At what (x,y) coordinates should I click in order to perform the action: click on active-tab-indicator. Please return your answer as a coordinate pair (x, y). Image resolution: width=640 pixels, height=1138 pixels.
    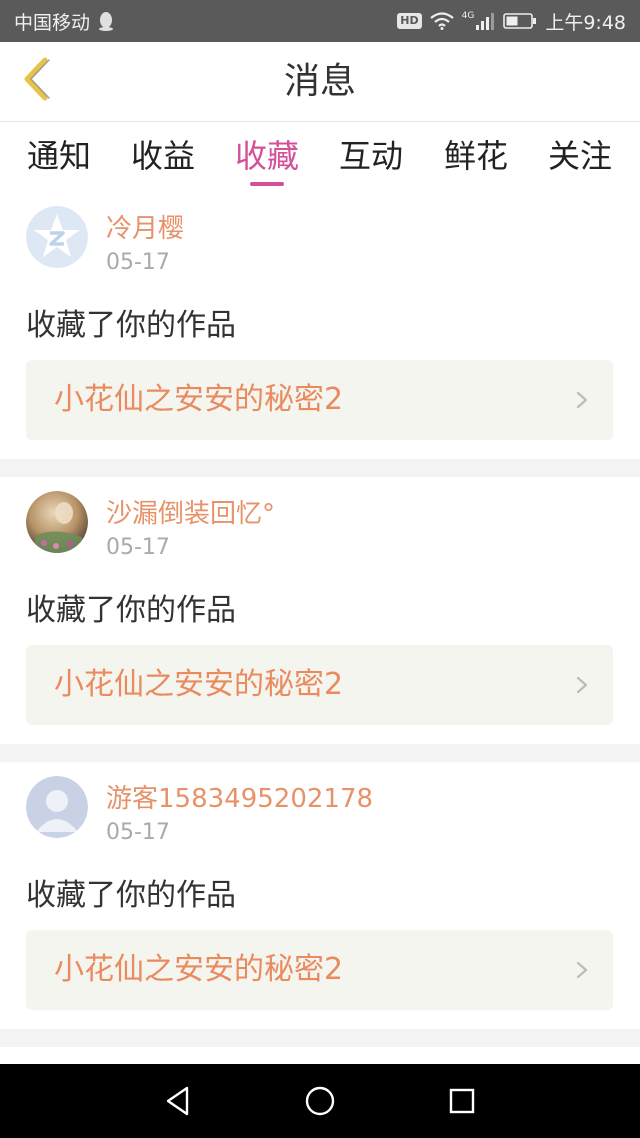
    Looking at the image, I should click on (267, 184).